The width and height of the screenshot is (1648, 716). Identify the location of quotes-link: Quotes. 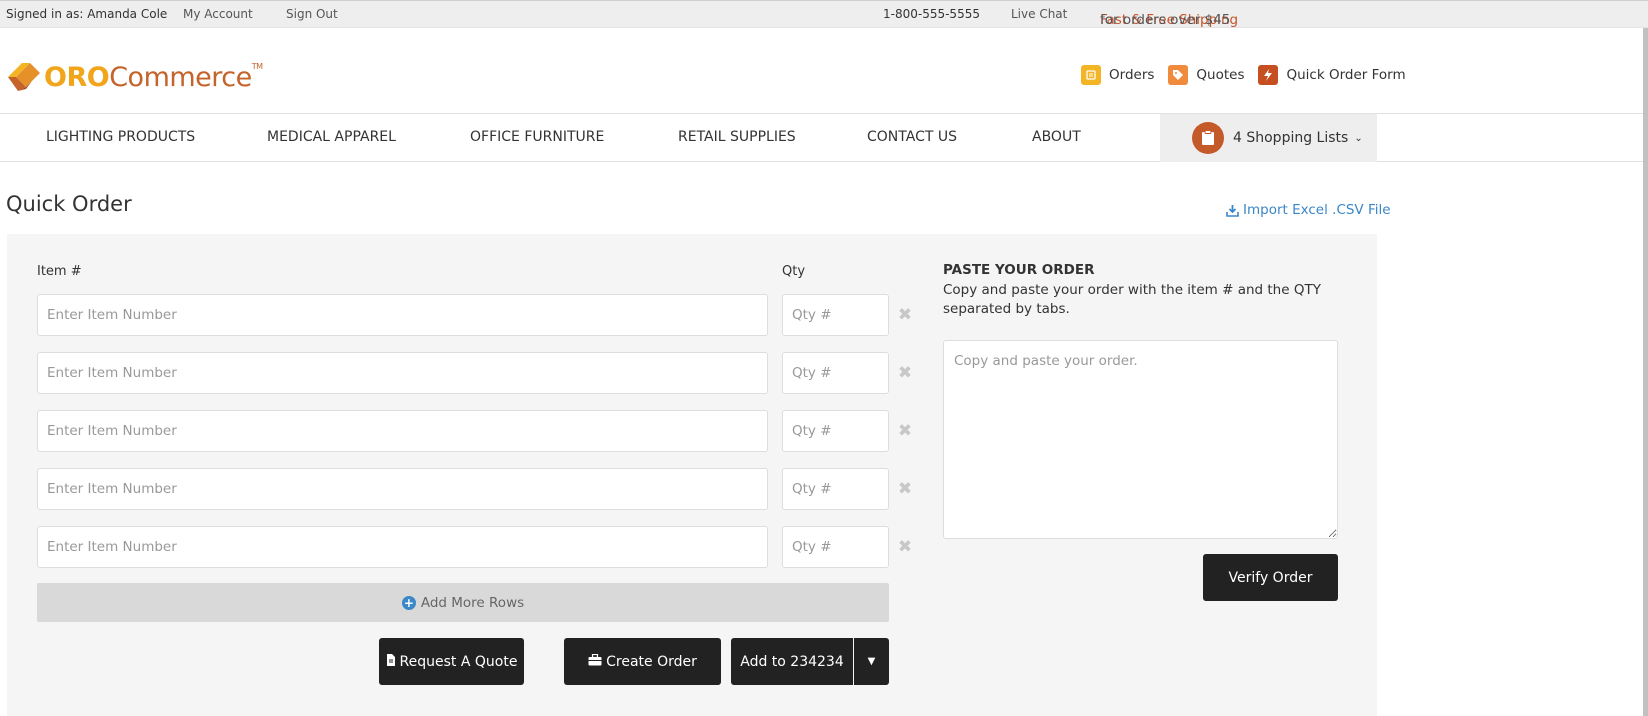
(1206, 75).